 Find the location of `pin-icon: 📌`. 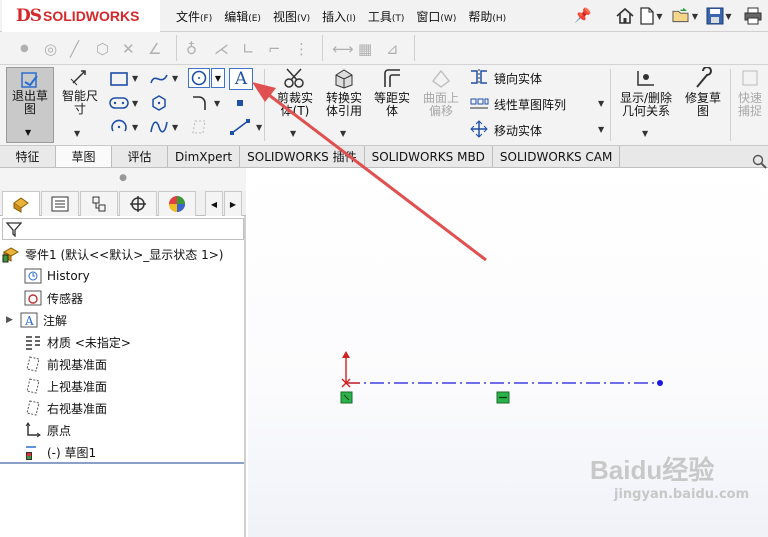

pin-icon: 📌 is located at coordinates (582, 16).